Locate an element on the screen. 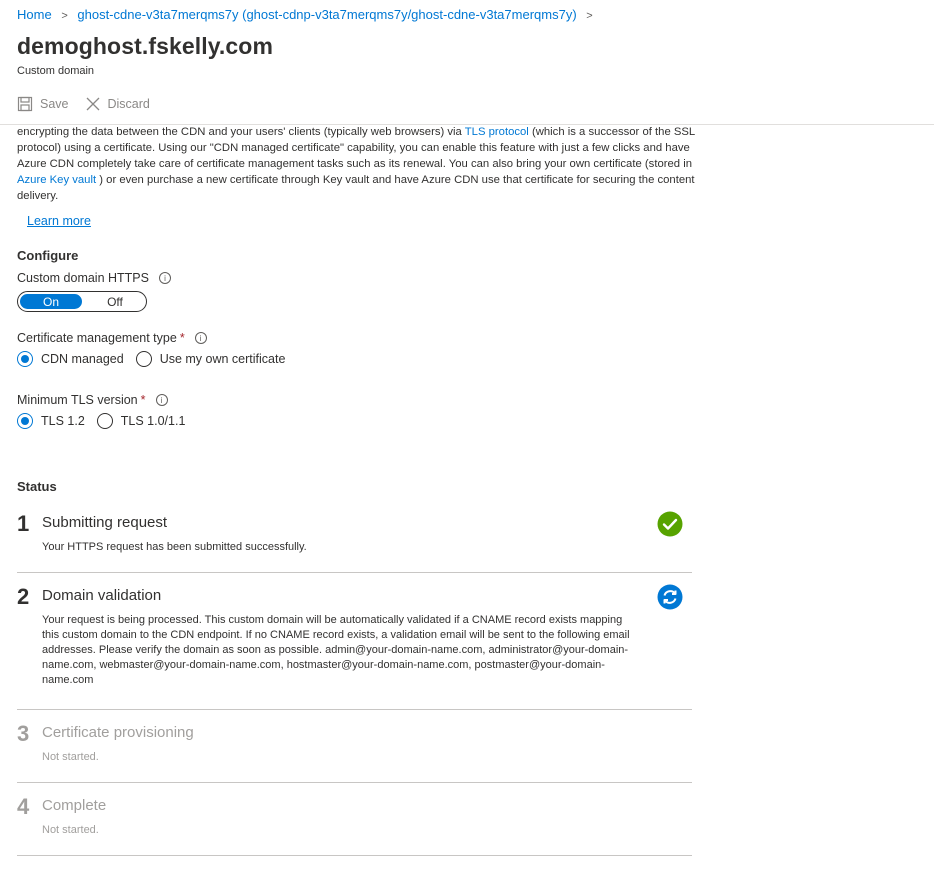  step-title: Domain validation is located at coordinates (102, 595).